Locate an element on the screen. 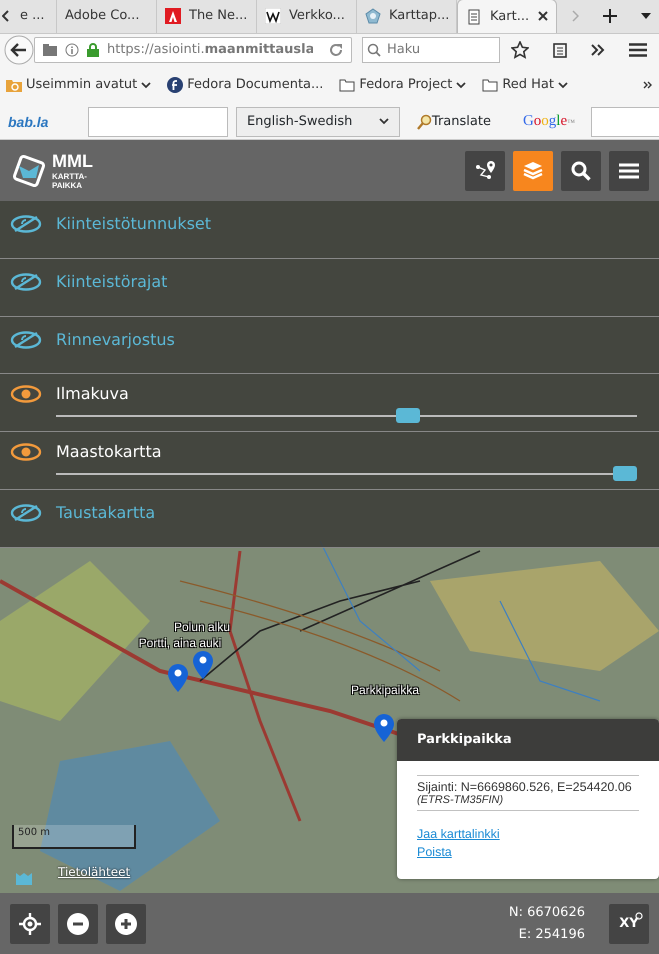 The image size is (659, 954). popup-title: Parkkipaikka is located at coordinates (464, 740).